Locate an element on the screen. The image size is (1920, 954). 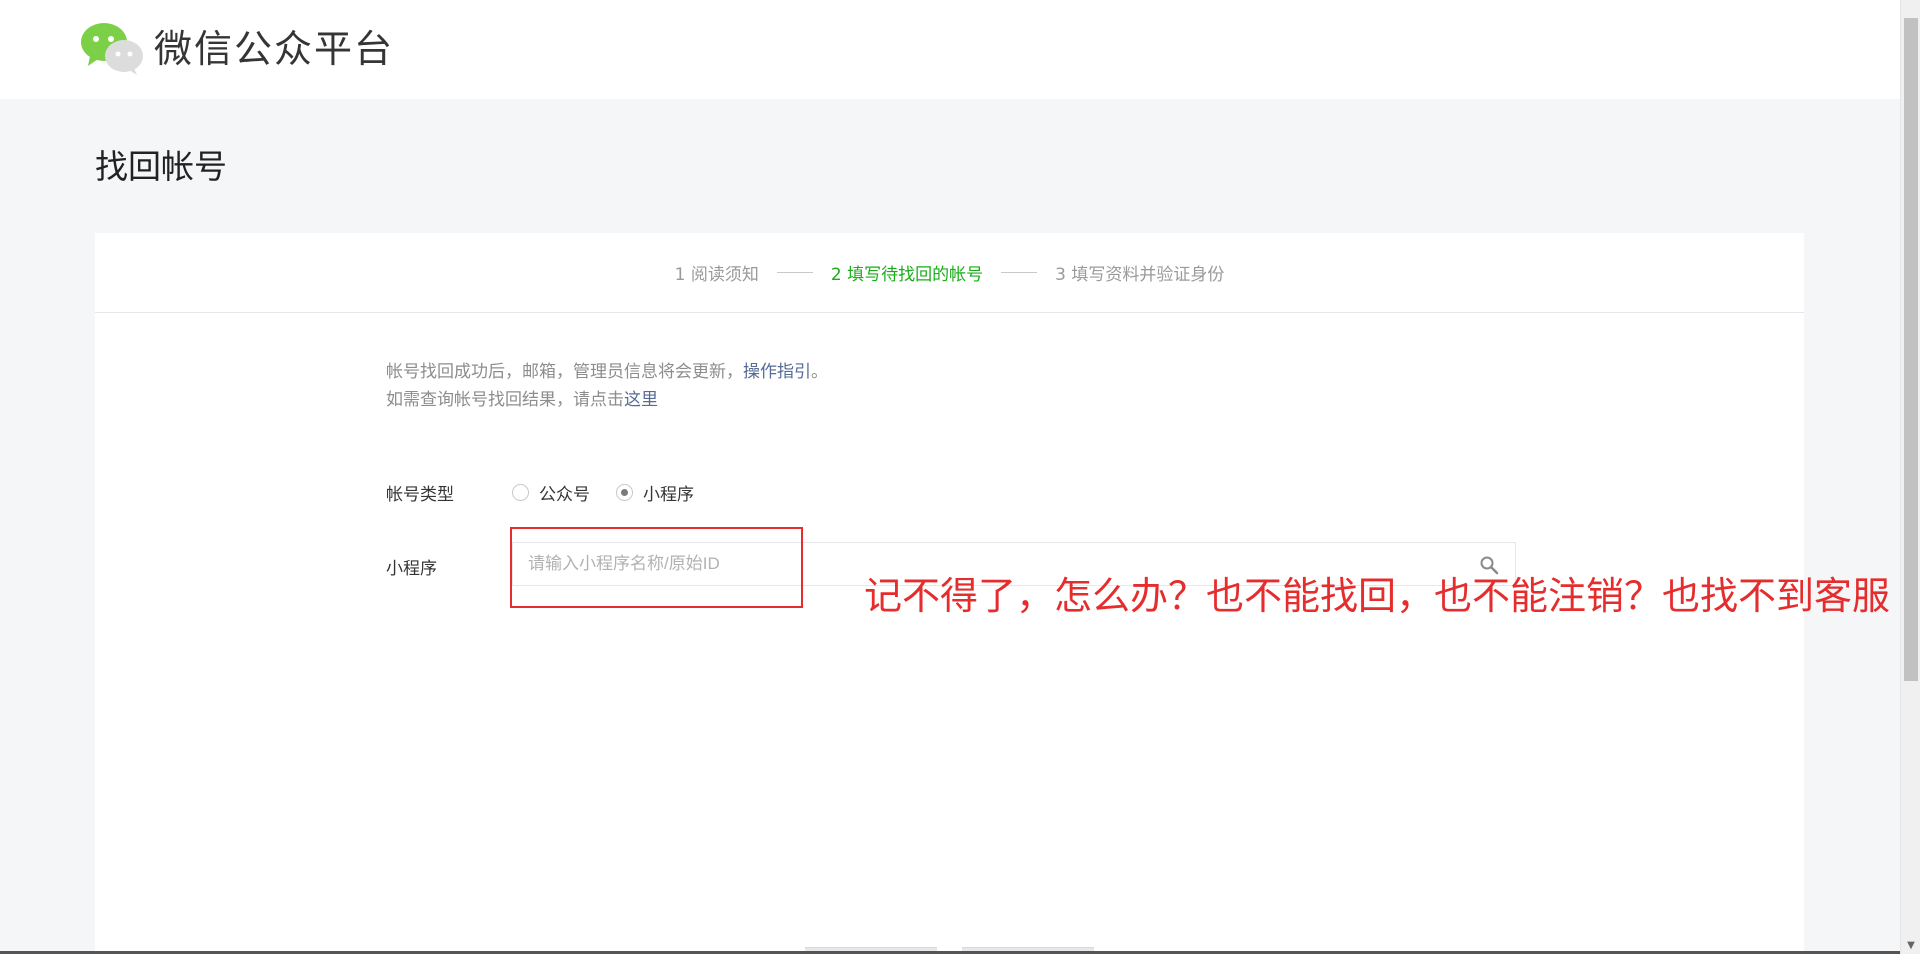
notice-line-1-end: 。 is located at coordinates (819, 372).